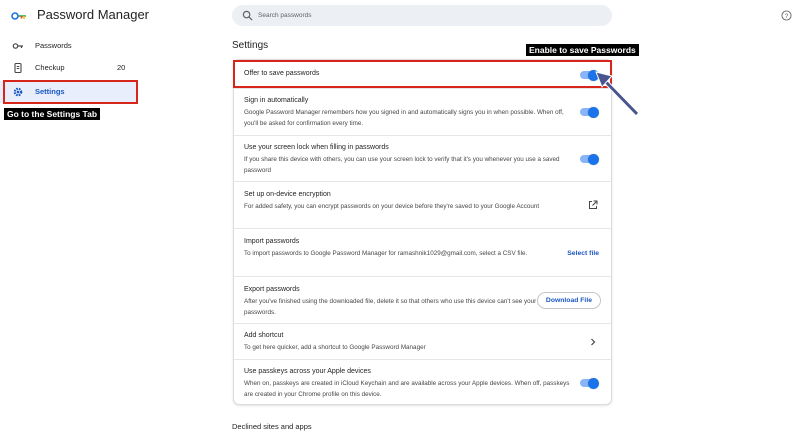  Describe the element at coordinates (50, 91) in the screenshot. I see `sidebar-item-label: Settings` at that location.